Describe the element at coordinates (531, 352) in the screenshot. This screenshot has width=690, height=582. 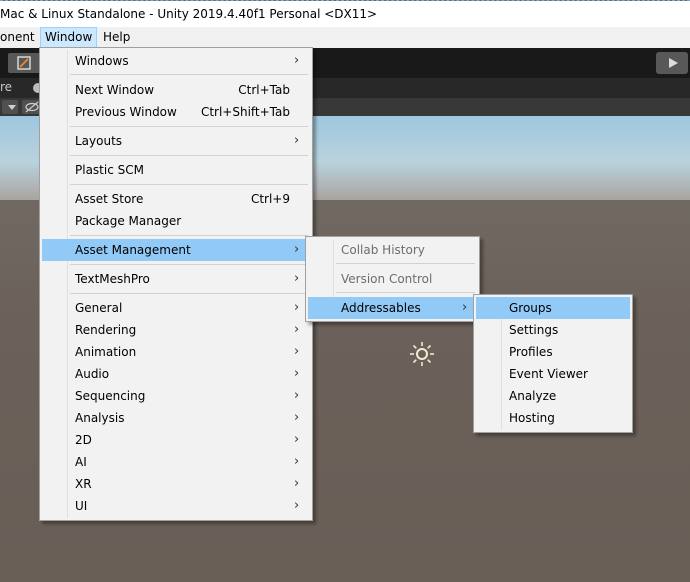
I see `menu-item-label: Profiles` at that location.